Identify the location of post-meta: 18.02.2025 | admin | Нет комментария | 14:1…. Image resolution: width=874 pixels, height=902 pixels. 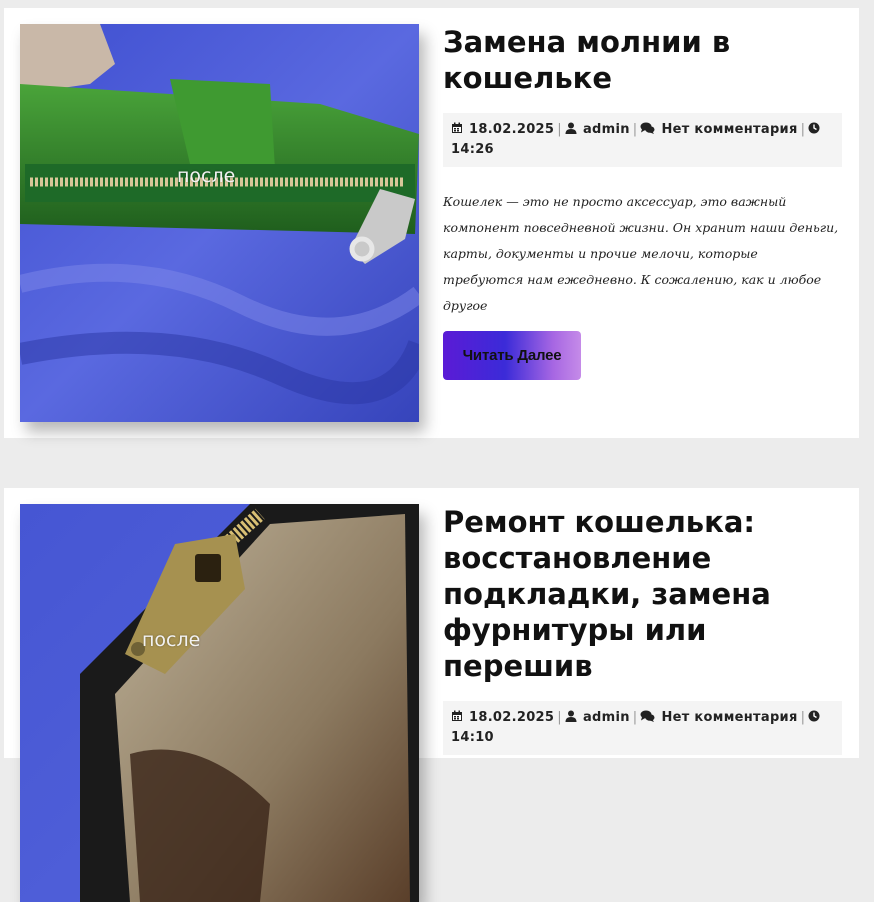
(642, 728).